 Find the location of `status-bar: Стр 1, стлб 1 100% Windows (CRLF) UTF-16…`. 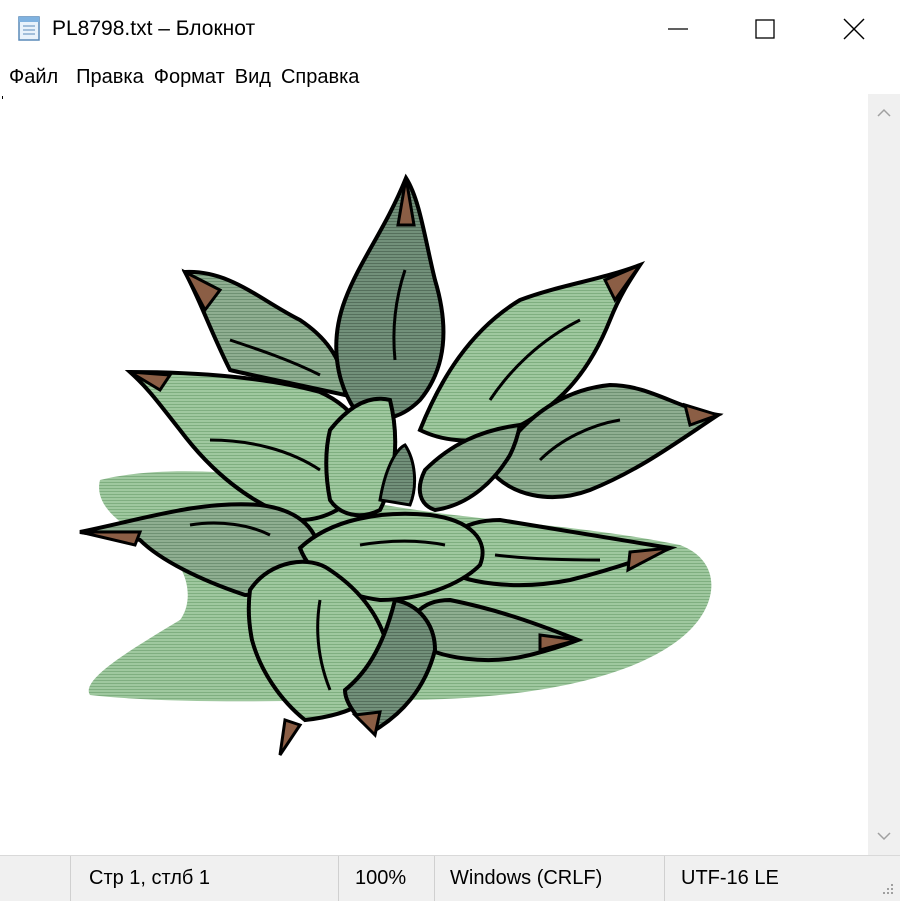

status-bar: Стр 1, стлб 1 100% Windows (CRLF) UTF-16… is located at coordinates (450, 878).